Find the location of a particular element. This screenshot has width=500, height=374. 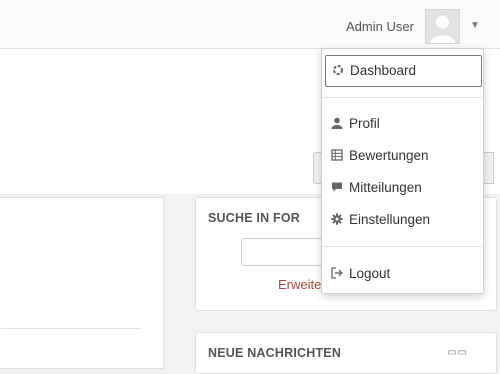

menu-item-logout: Logout is located at coordinates (402, 274).